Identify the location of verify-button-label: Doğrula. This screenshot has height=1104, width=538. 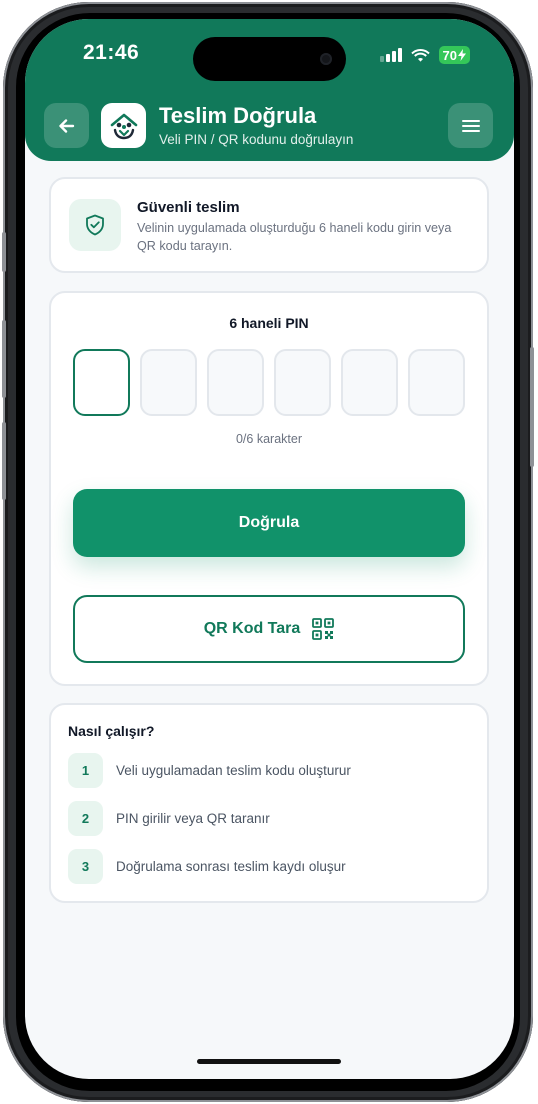
(269, 522).